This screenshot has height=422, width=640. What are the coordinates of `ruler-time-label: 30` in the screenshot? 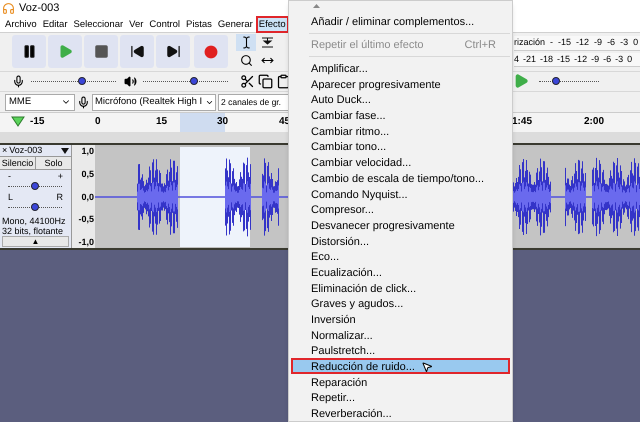 It's located at (222, 122).